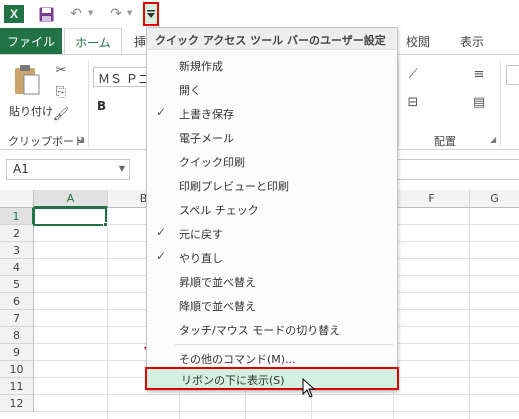 This screenshot has width=519, height=419. I want to click on format-painter-icon: 🖌, so click(61, 114).